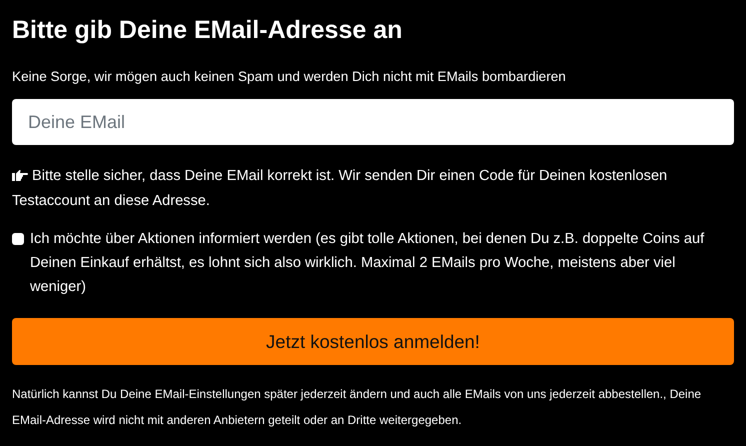 This screenshot has width=746, height=446. I want to click on signup-button: Jetzt kostenlos anmelden!, so click(373, 341).